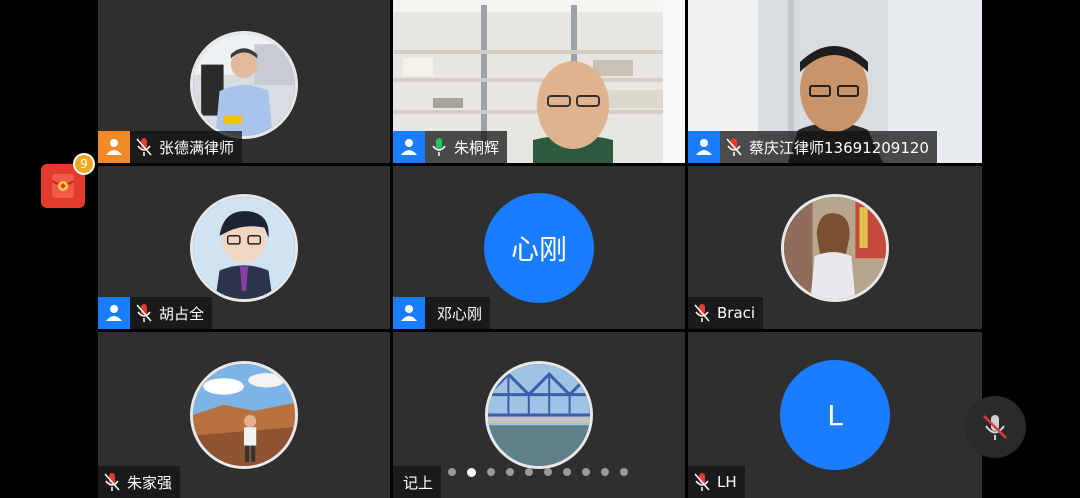  I want to click on participant-name: 张德满律师, so click(197, 147).